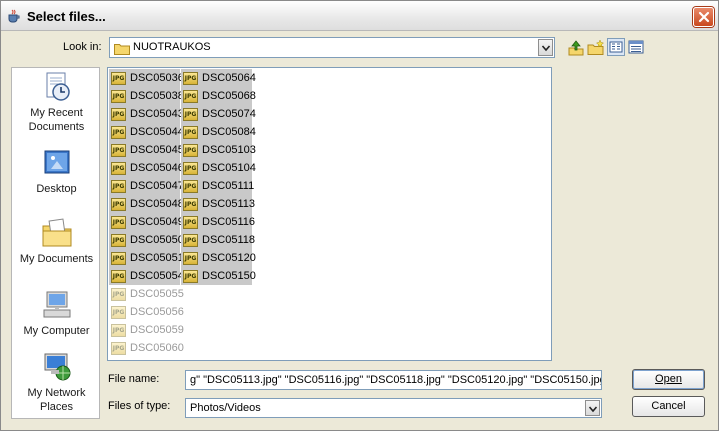 The height and width of the screenshot is (431, 719). Describe the element at coordinates (218, 258) in the screenshot. I see `file-item: JPG DSC05120` at that location.